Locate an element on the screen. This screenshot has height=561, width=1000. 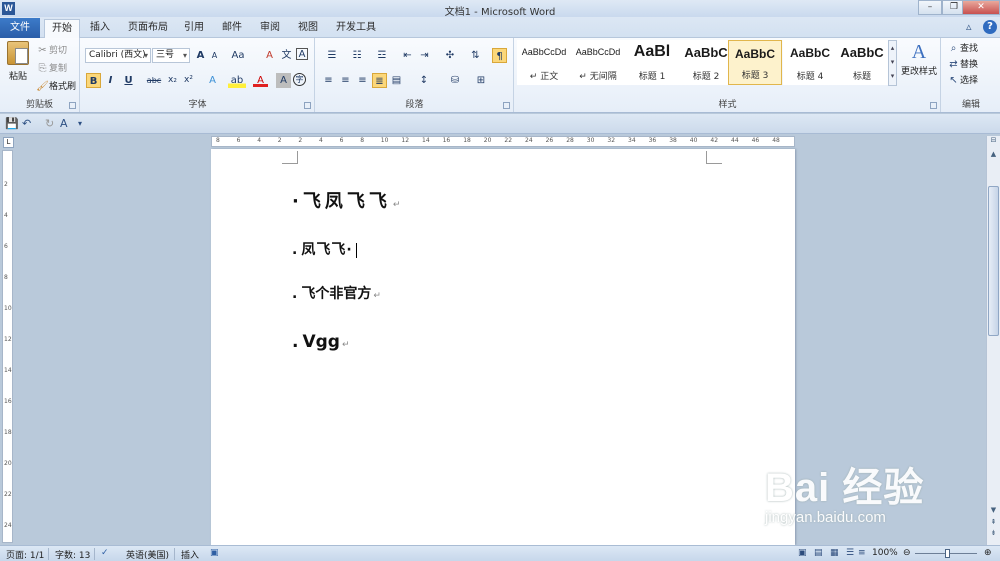
cut-button: ✂ 剪切 is located at coordinates (51, 50).